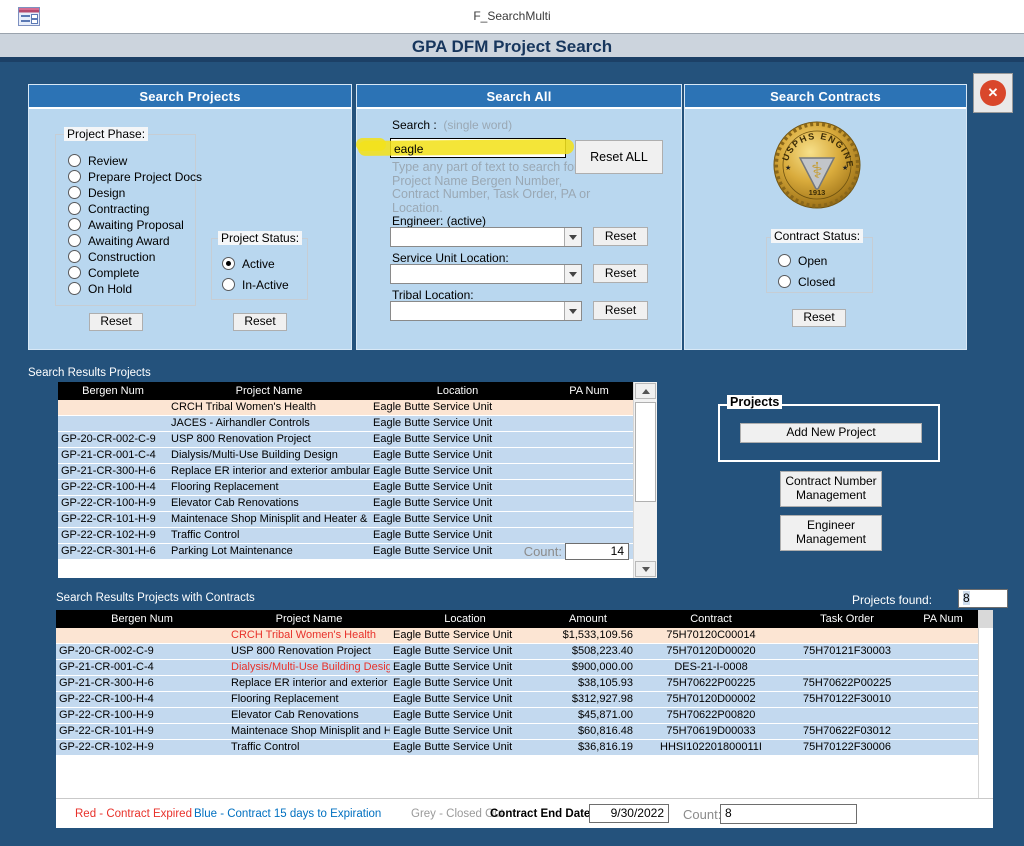  Describe the element at coordinates (512, 16) in the screenshot. I see `tab-title: F_SearchMulti` at that location.